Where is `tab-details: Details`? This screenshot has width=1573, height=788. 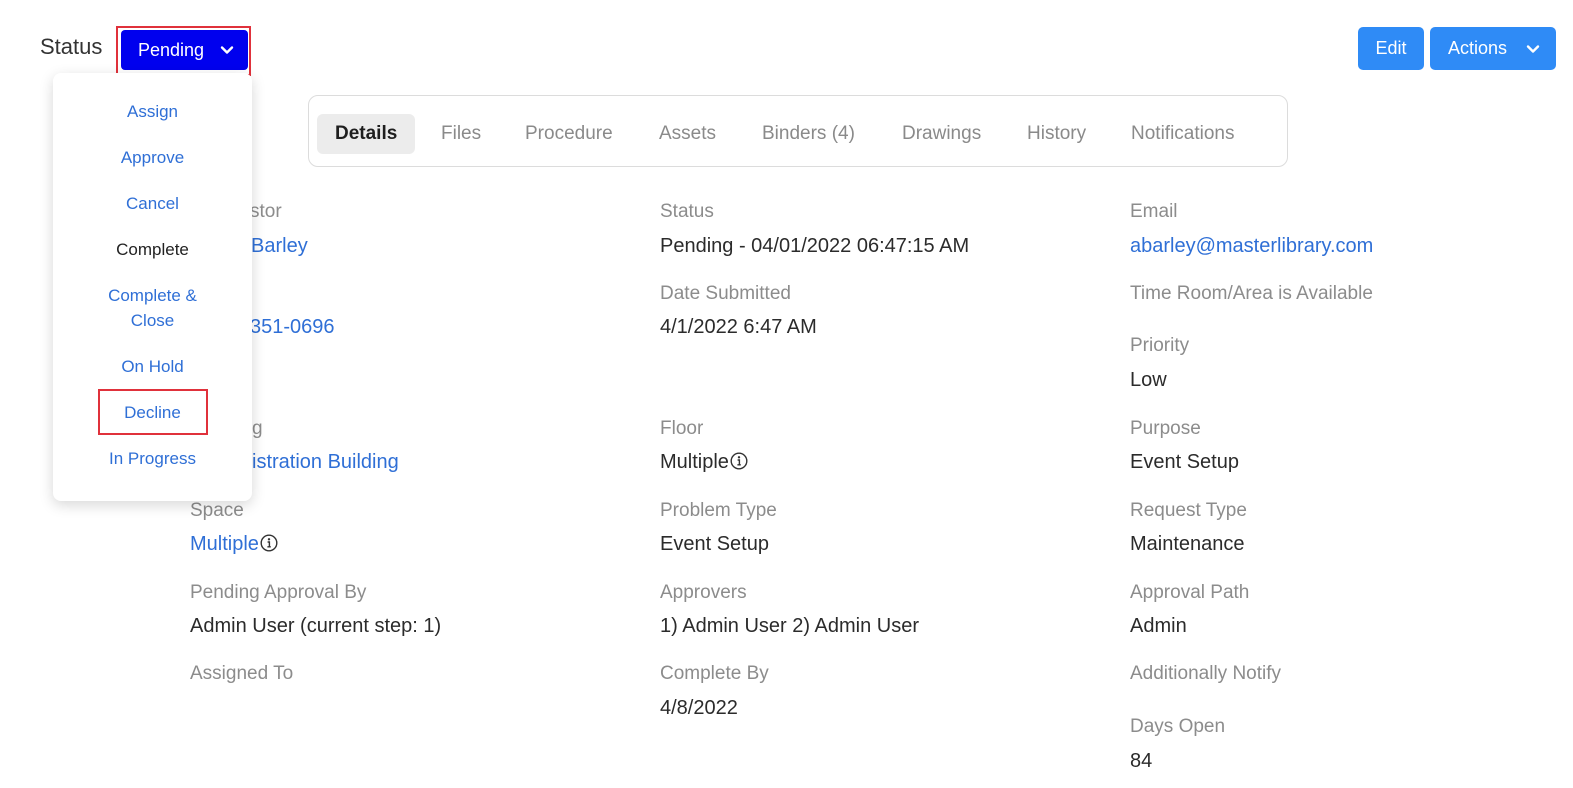 tab-details: Details is located at coordinates (366, 134).